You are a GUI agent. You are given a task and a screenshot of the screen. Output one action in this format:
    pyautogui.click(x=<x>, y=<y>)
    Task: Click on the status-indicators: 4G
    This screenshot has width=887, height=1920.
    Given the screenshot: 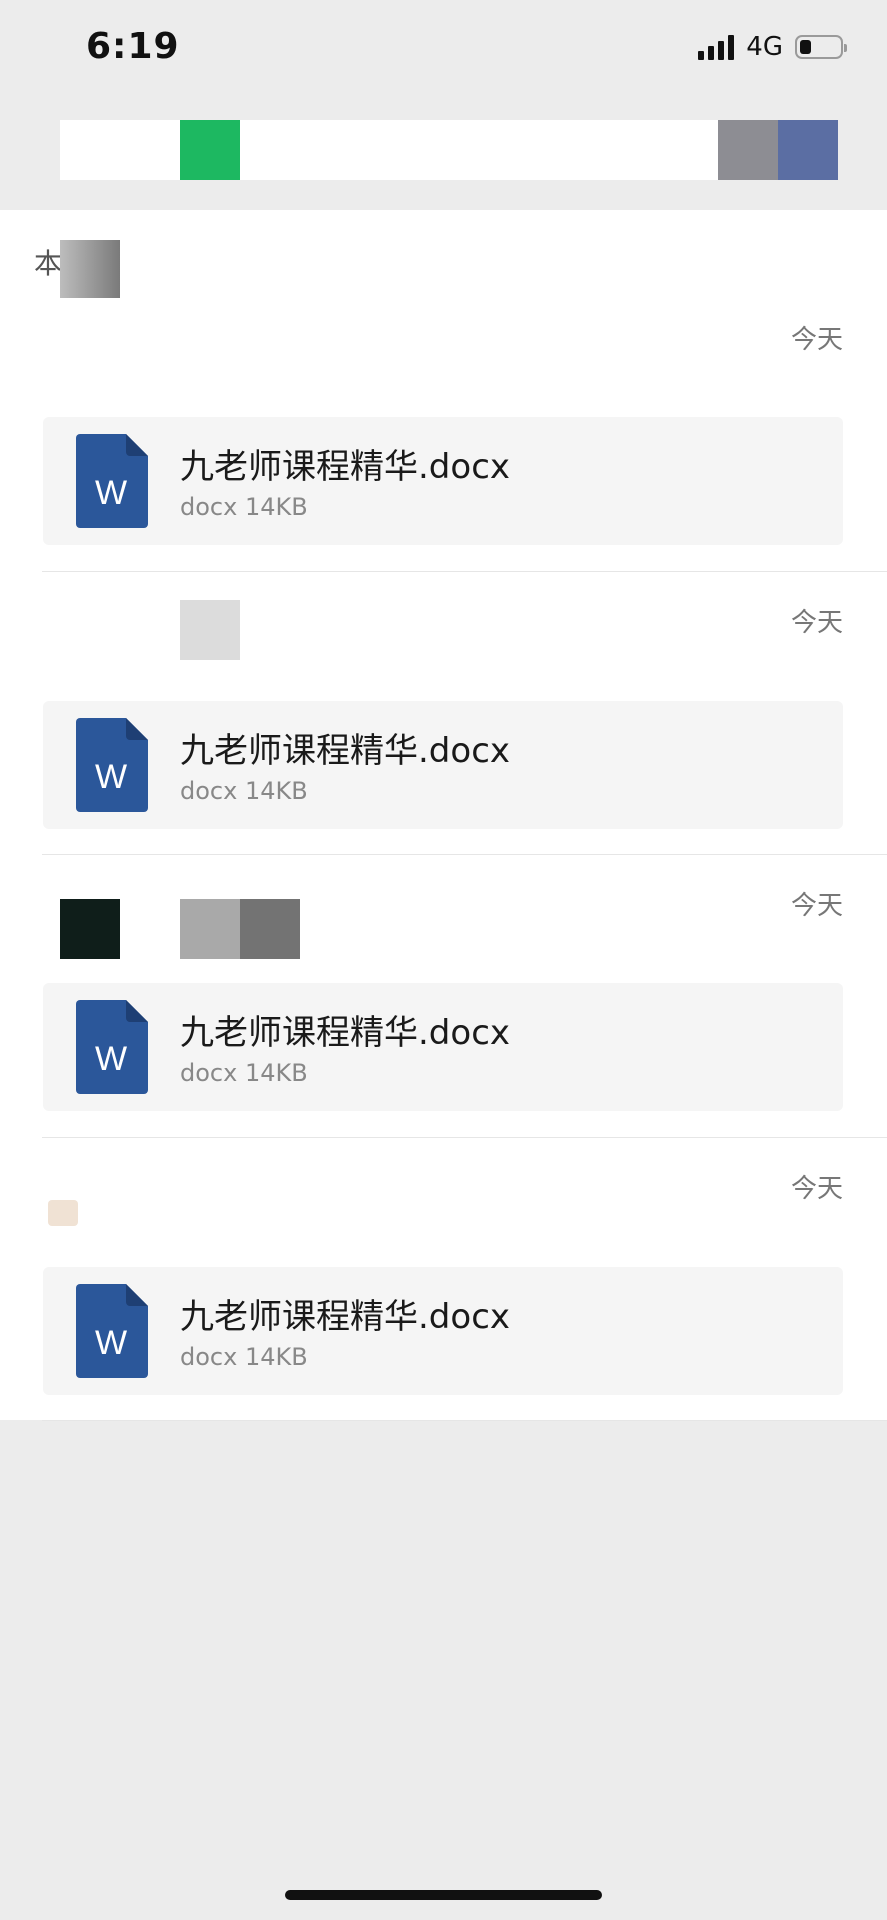 What is the action you would take?
    pyautogui.click(x=772, y=47)
    